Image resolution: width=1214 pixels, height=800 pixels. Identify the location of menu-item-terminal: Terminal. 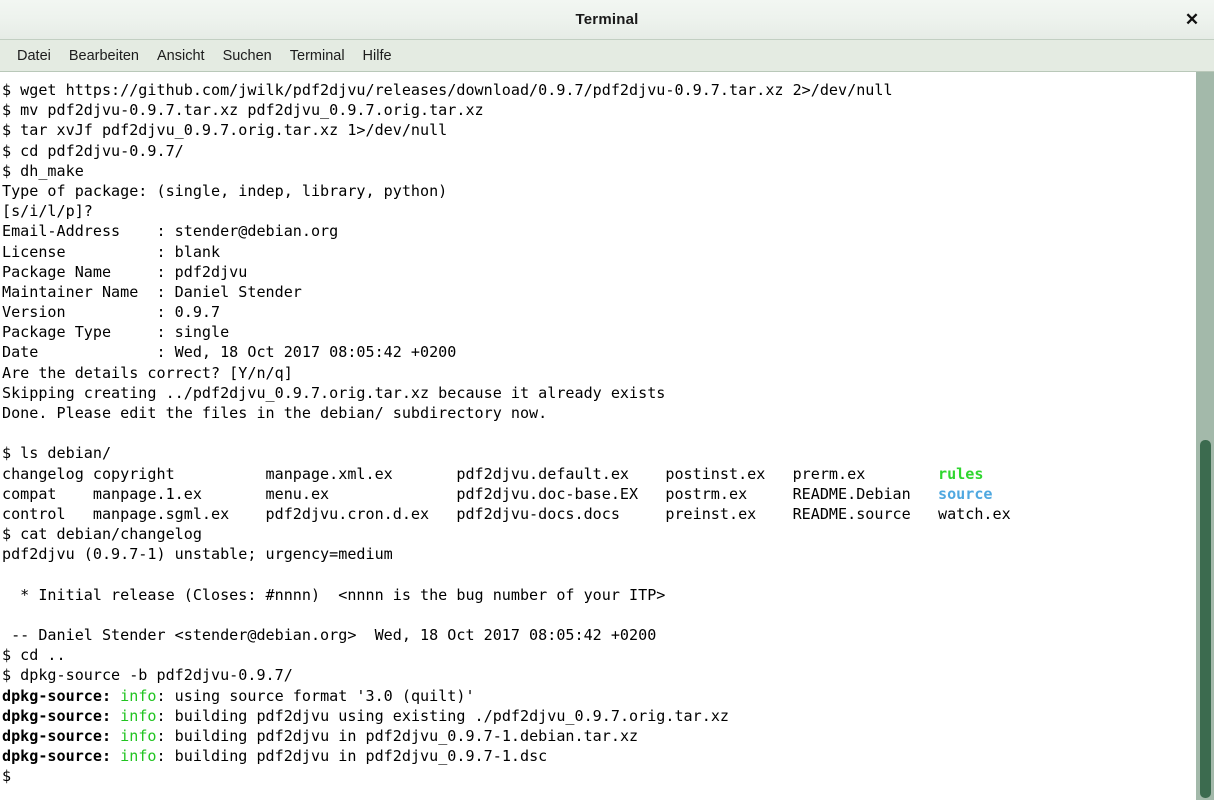
(317, 56).